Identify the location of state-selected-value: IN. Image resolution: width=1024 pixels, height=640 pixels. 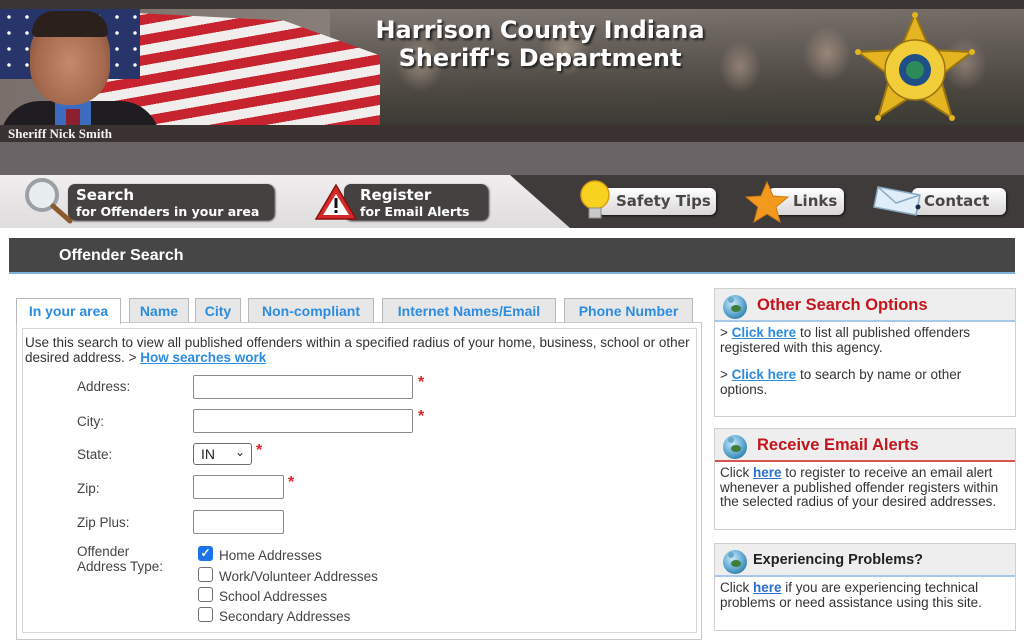
(208, 454).